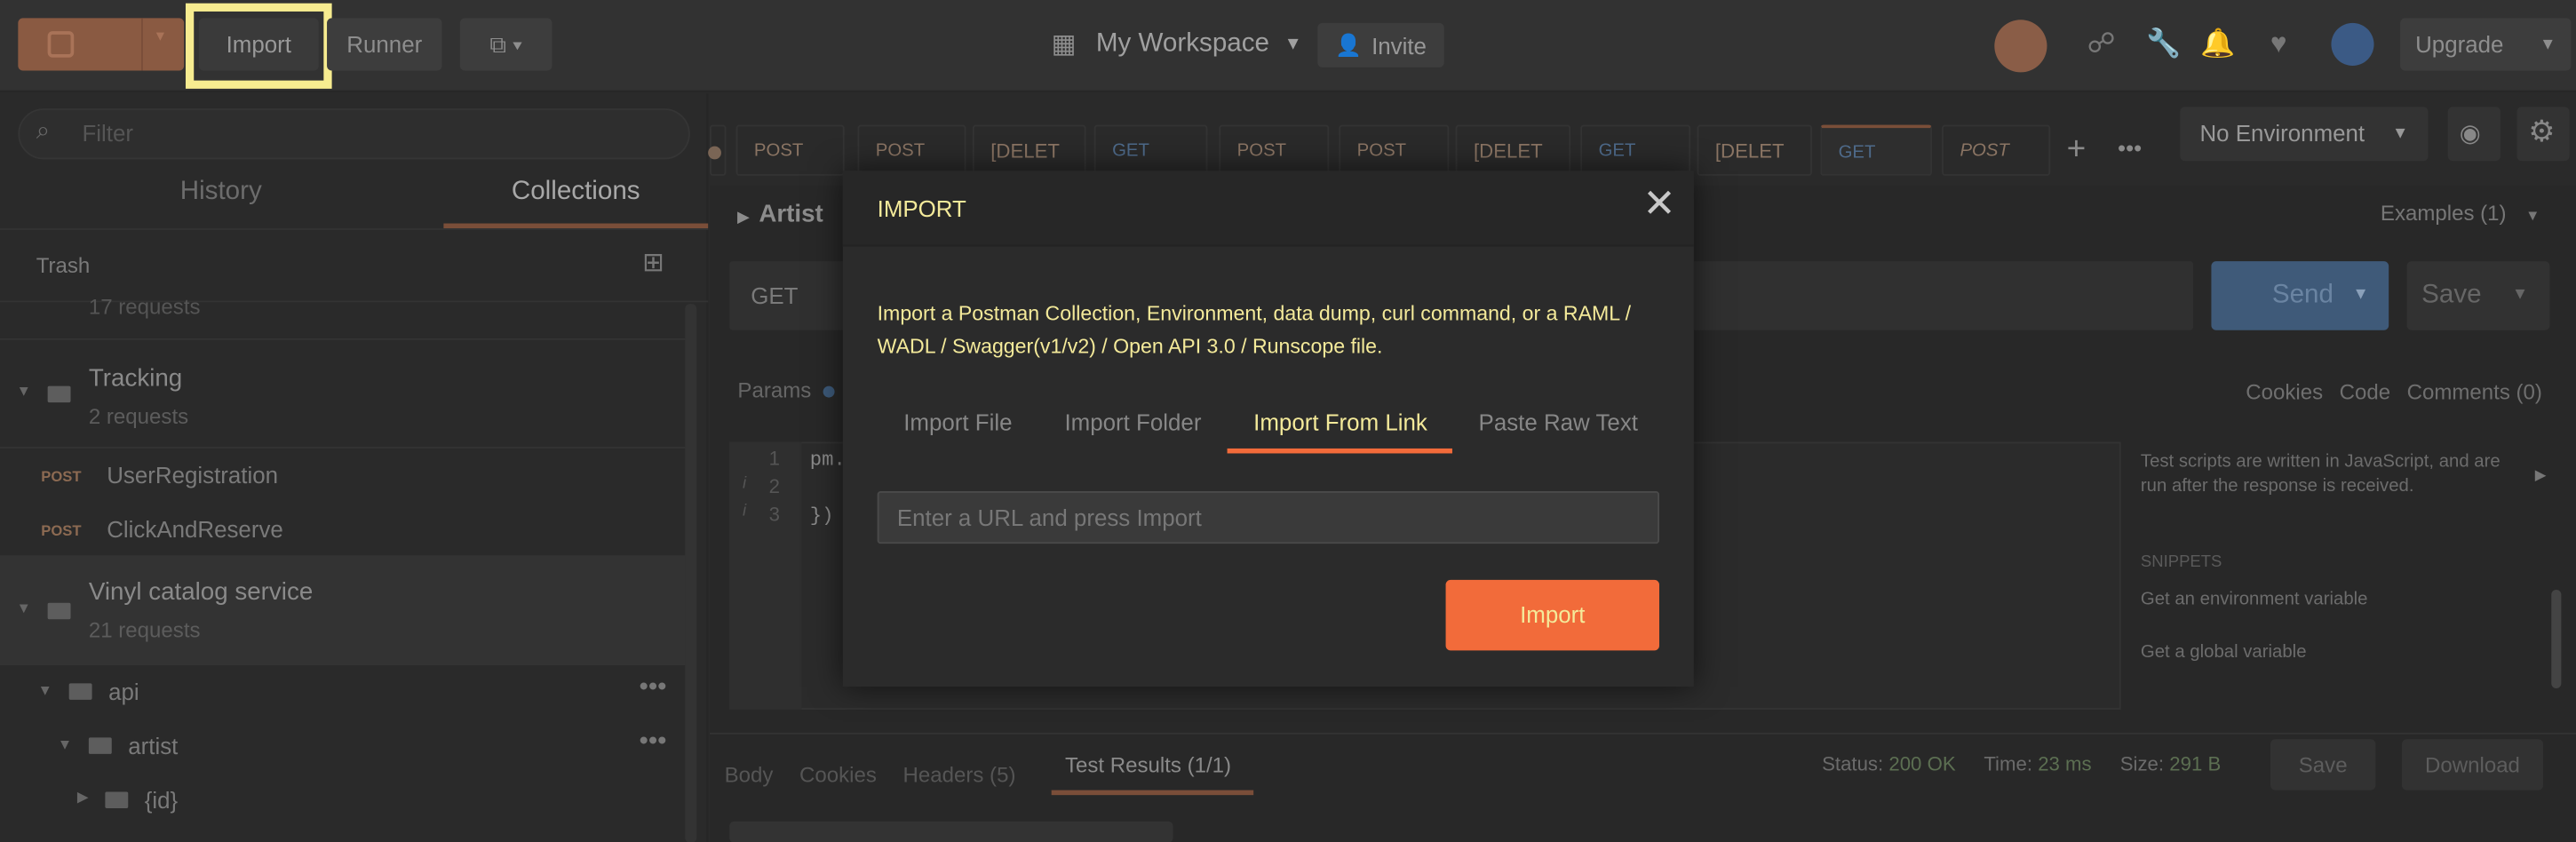 The height and width of the screenshot is (842, 2576). What do you see at coordinates (653, 262) in the screenshot?
I see `new-collection-icon: ⊞` at bounding box center [653, 262].